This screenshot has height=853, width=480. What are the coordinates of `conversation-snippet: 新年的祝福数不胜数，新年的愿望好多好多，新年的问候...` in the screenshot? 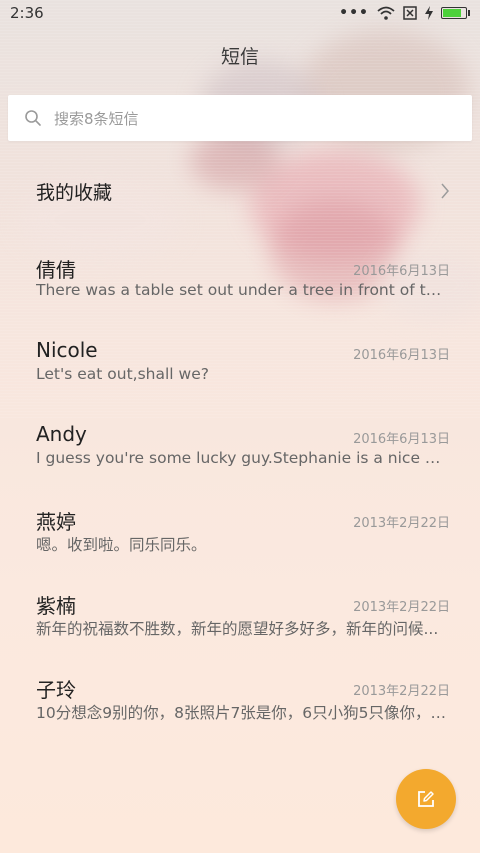 It's located at (237, 629).